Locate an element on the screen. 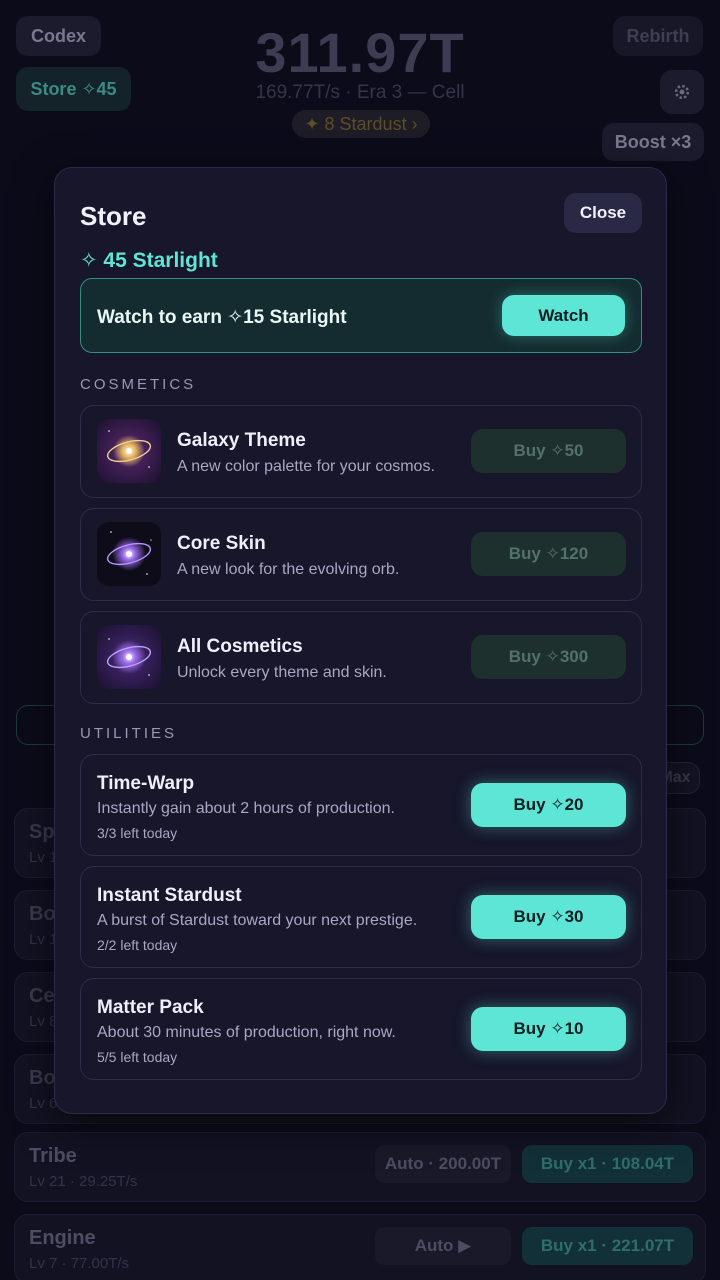 This screenshot has width=720, height=1280. utility-remaining: 2/2 left today is located at coordinates (137, 945).